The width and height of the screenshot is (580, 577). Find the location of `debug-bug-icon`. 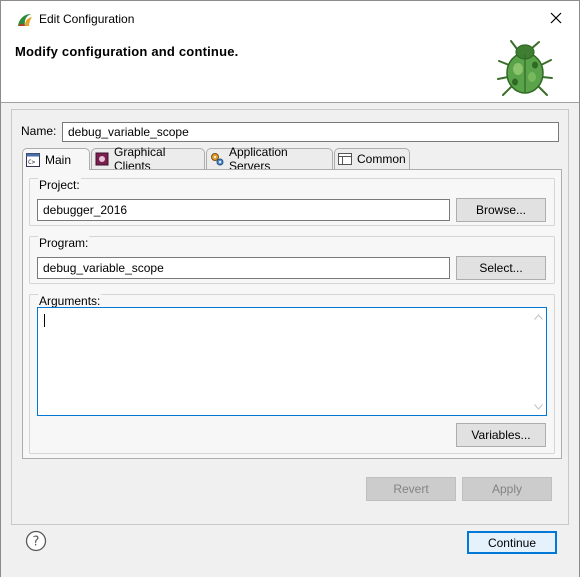

debug-bug-icon is located at coordinates (525, 69).